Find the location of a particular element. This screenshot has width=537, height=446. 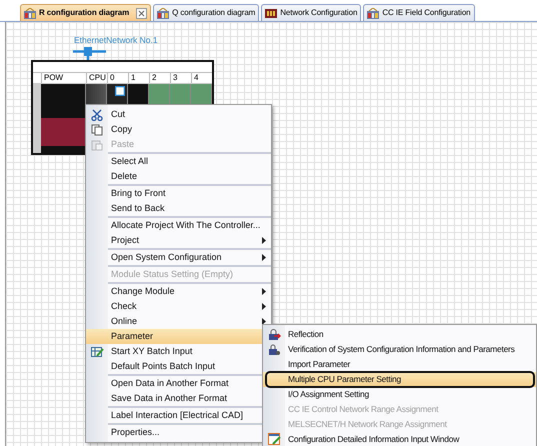

menu-item: Configuration Detailed Information Input Window is located at coordinates (399, 439).